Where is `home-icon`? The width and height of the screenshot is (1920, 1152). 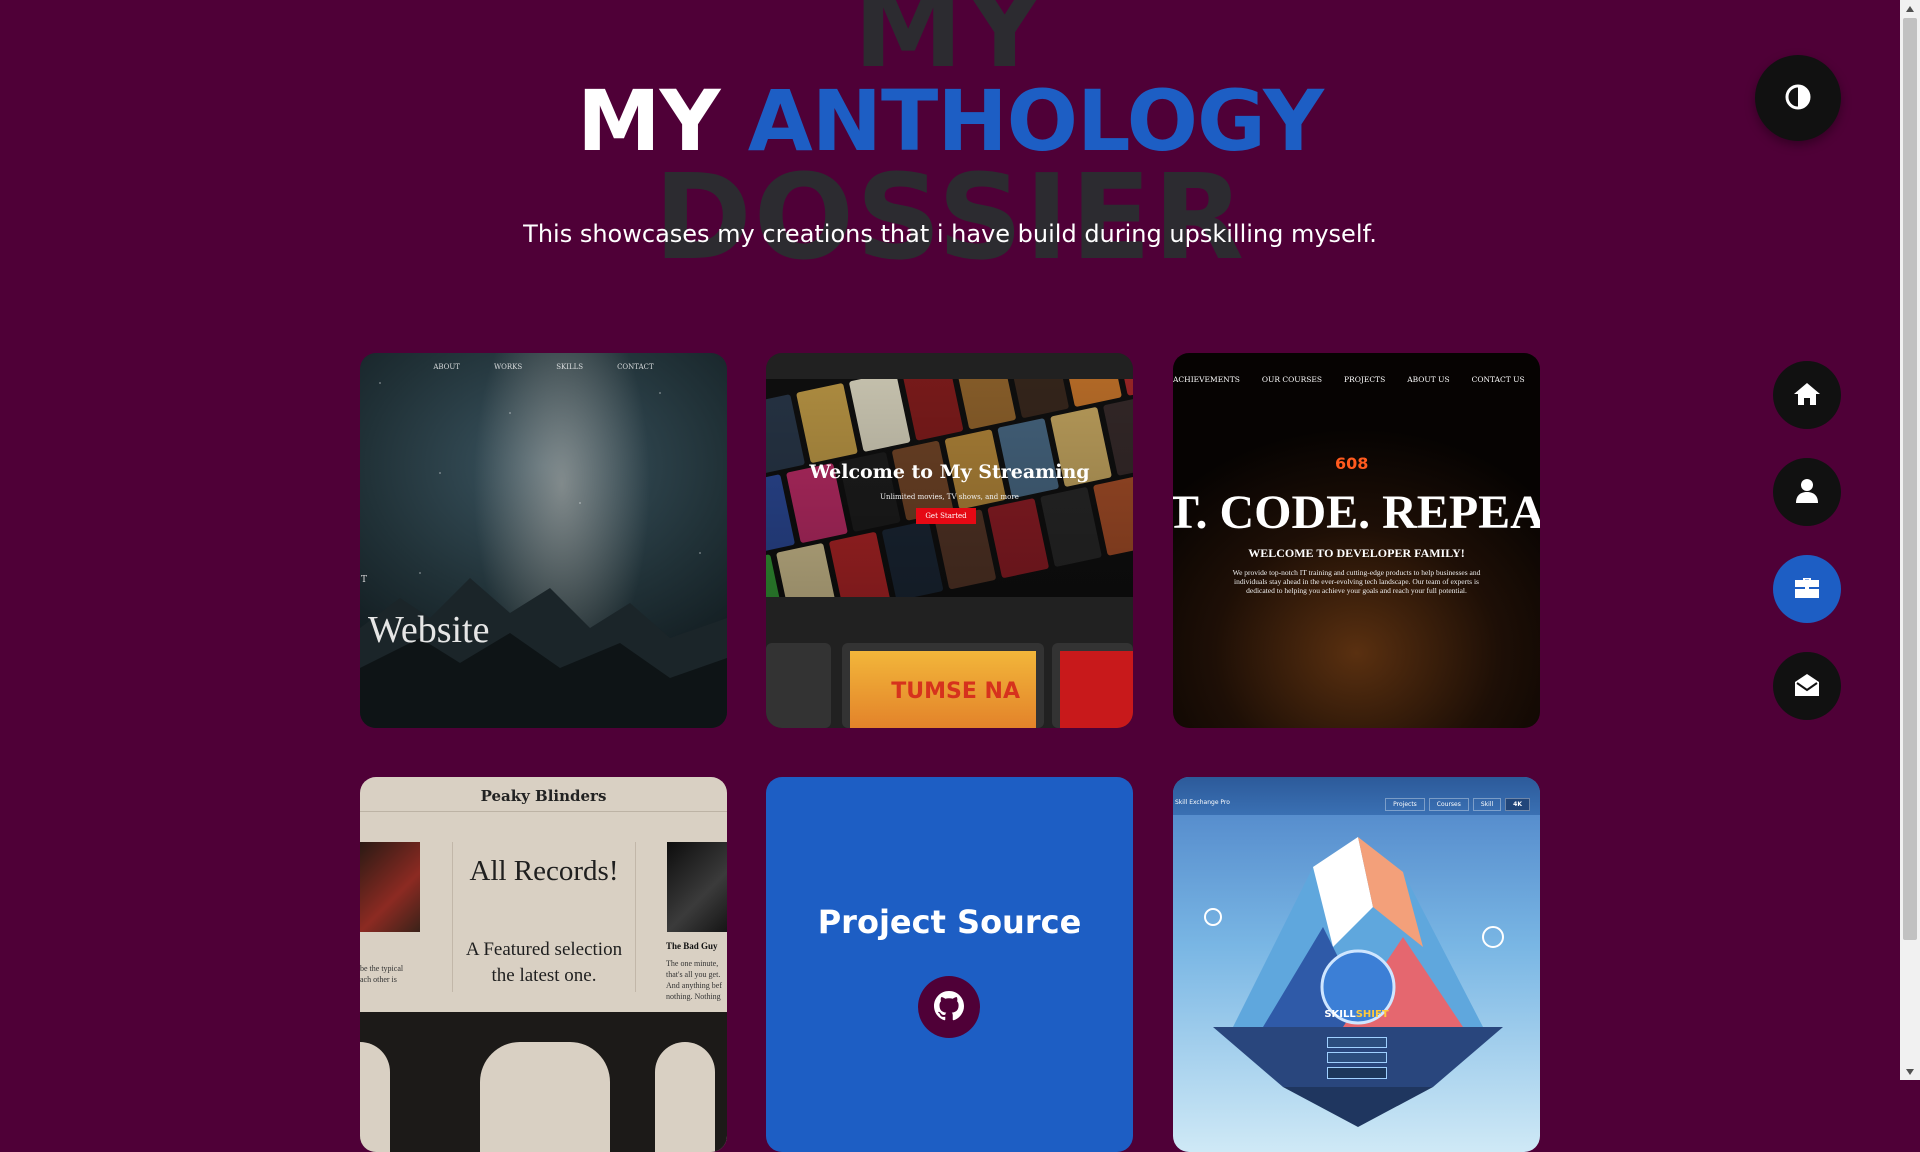 home-icon is located at coordinates (1807, 395).